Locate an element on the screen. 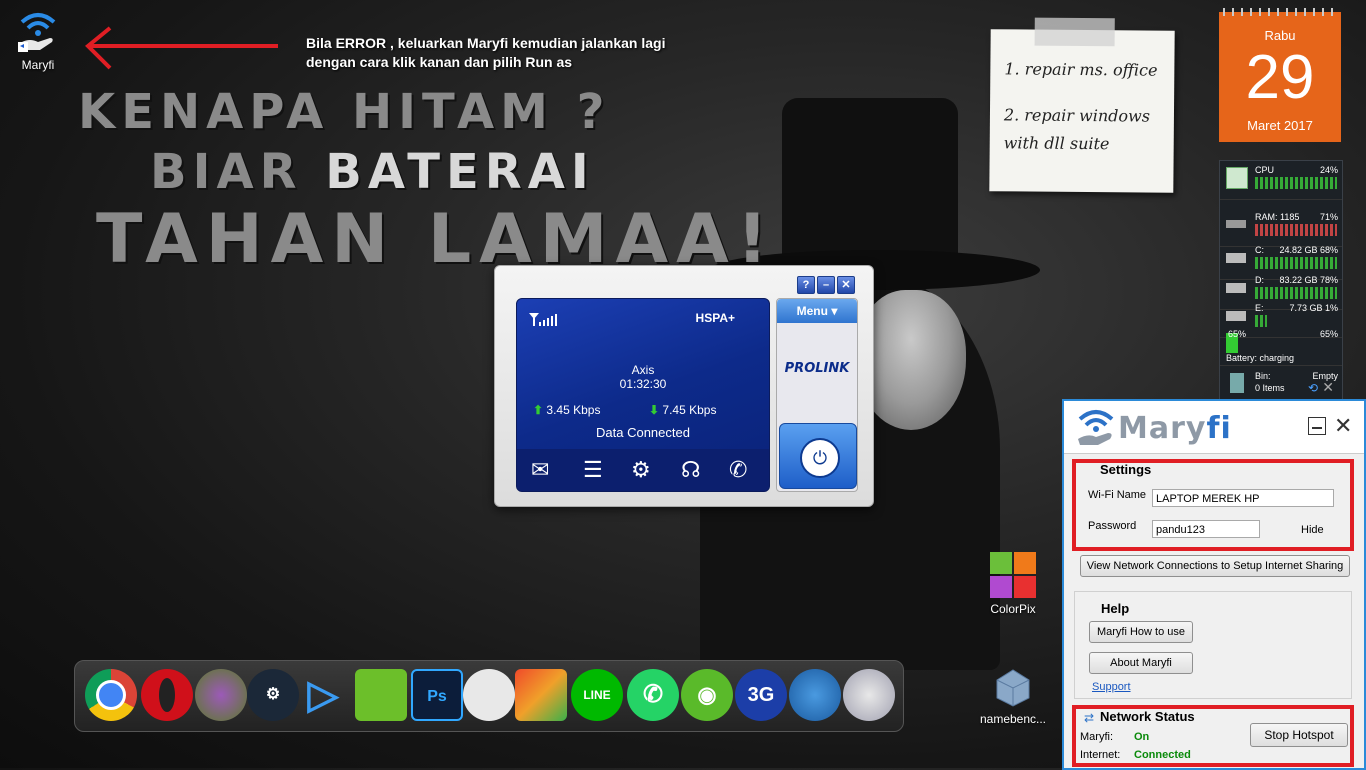 This screenshot has width=1366, height=770. ram-label: RAM: 1185 is located at coordinates (1277, 217).